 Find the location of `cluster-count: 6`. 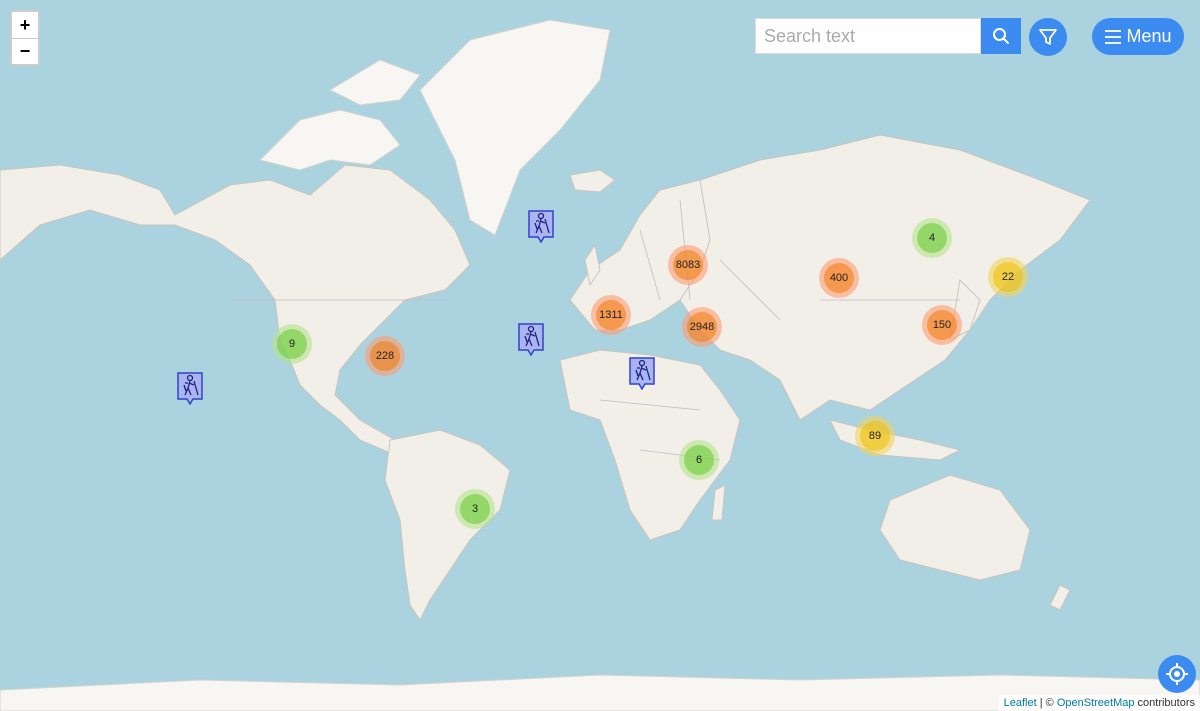

cluster-count: 6 is located at coordinates (699, 460).